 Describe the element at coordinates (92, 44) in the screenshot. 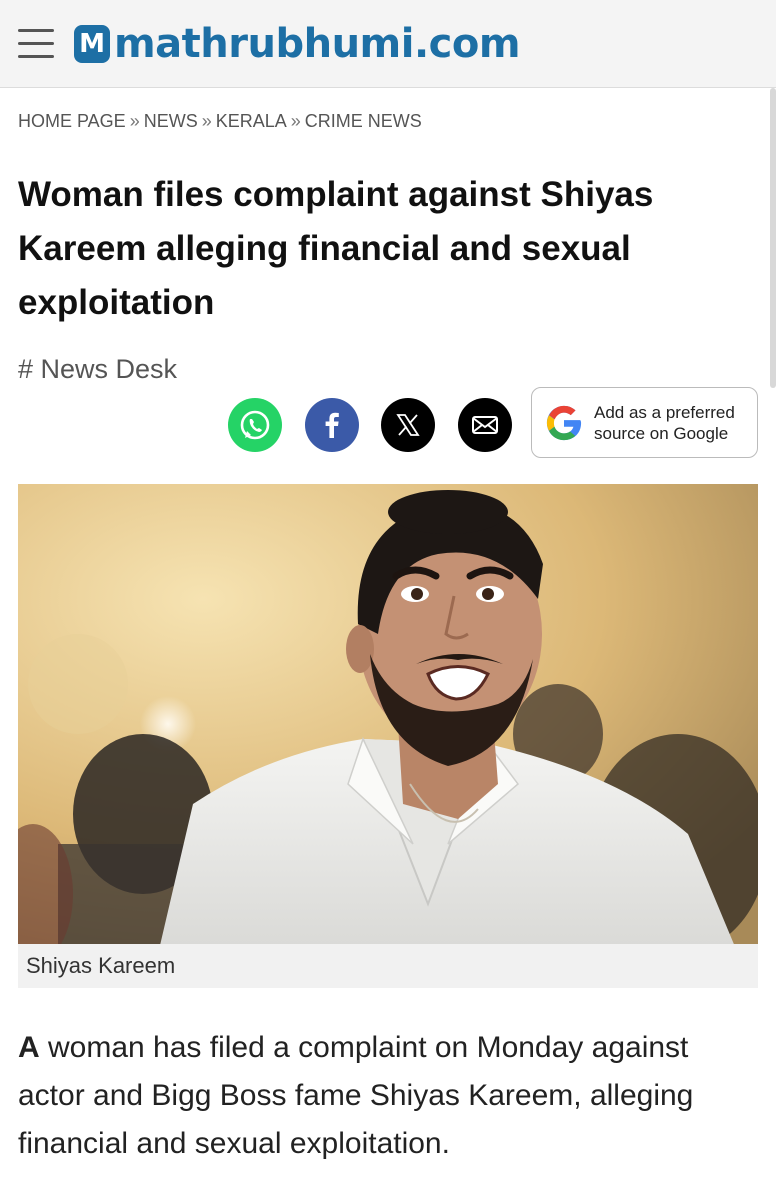

I see `logo-badge: M` at that location.